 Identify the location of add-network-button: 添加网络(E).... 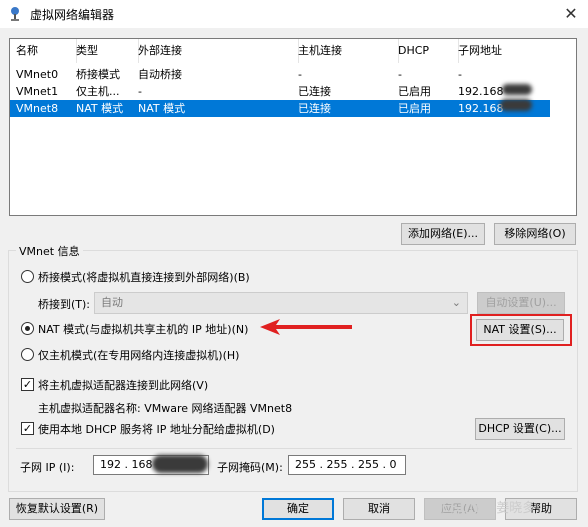
(443, 234).